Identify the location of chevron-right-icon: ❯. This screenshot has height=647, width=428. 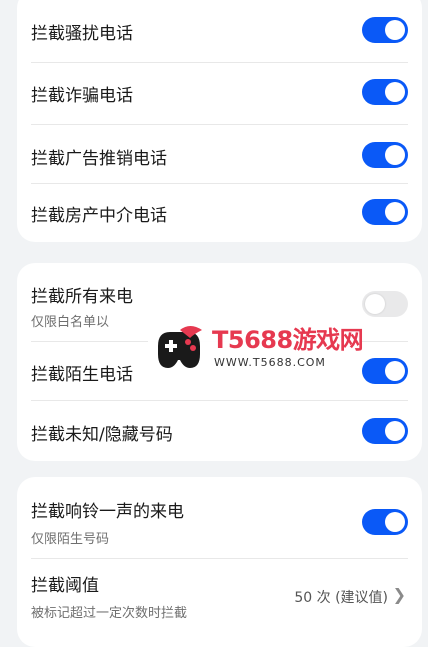
(399, 594).